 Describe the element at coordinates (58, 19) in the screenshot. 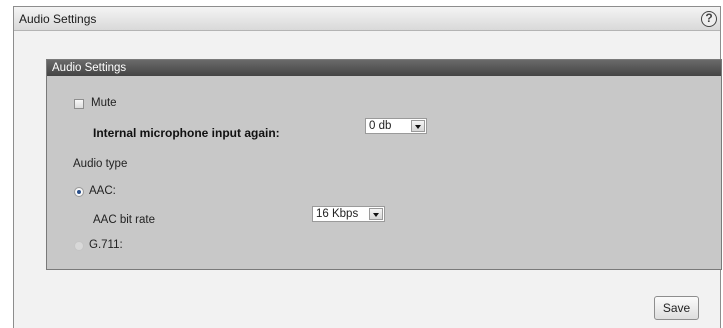

I see `window-title: Audio Settings` at that location.